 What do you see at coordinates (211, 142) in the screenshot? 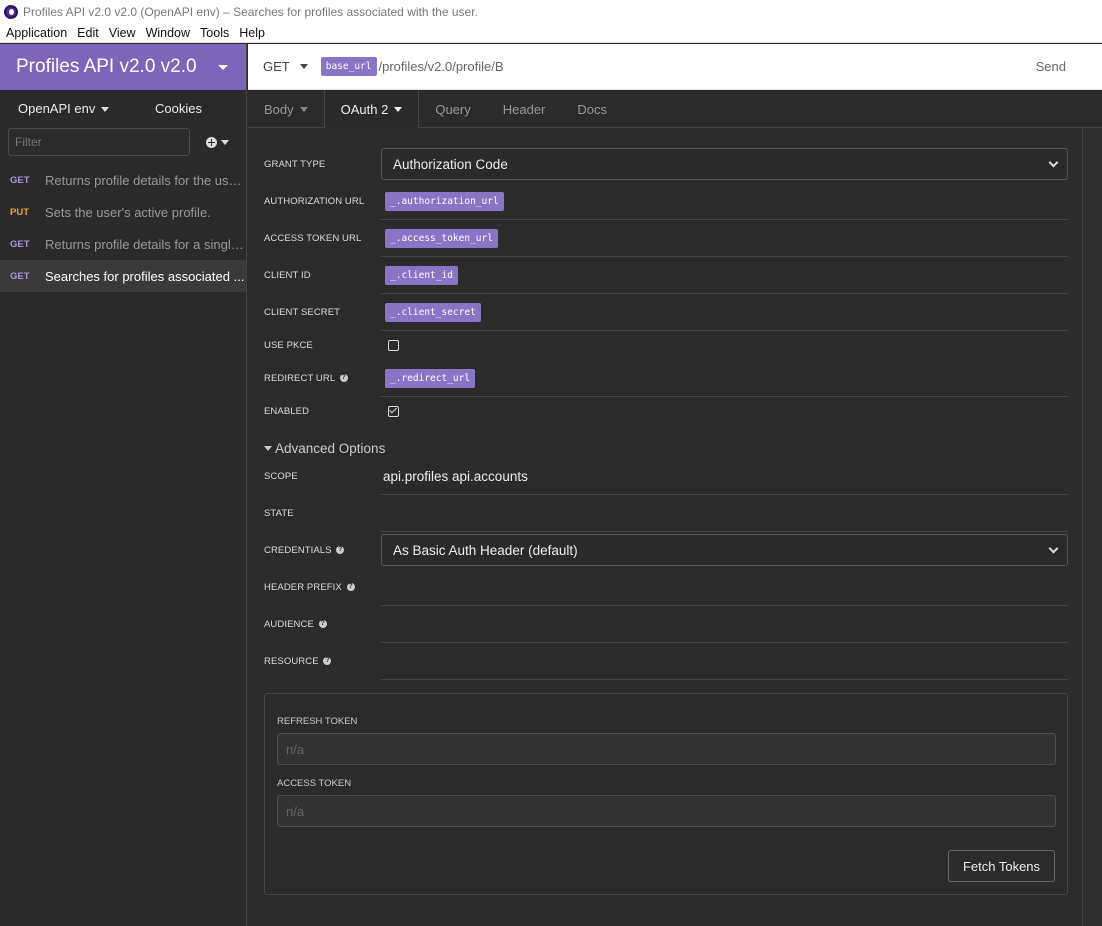
I see `plus-circle-icon` at bounding box center [211, 142].